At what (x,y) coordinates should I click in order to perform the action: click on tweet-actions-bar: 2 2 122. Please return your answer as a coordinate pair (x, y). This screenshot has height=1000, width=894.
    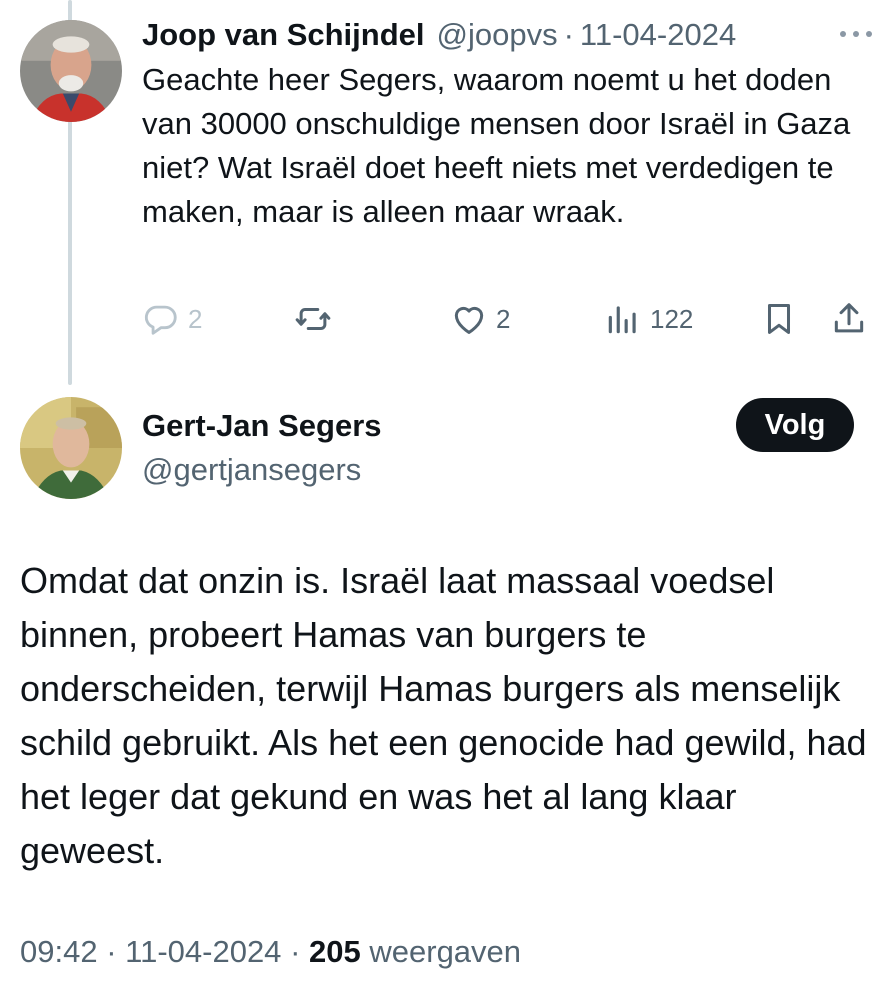
    Looking at the image, I should click on (507, 319).